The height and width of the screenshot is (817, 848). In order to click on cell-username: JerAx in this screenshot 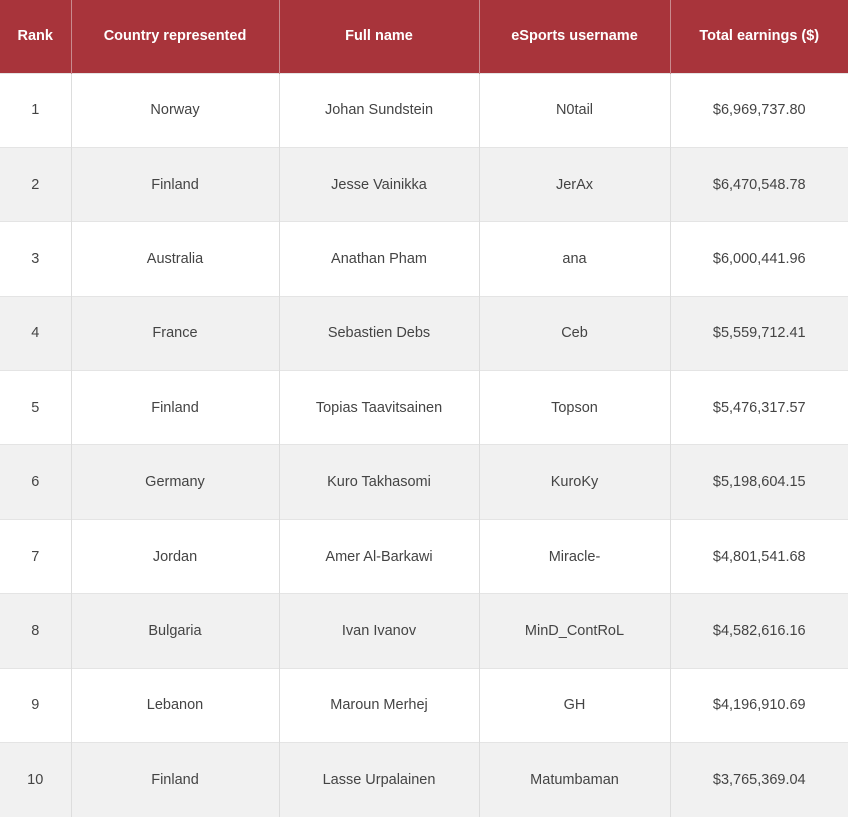, I will do `click(574, 184)`.